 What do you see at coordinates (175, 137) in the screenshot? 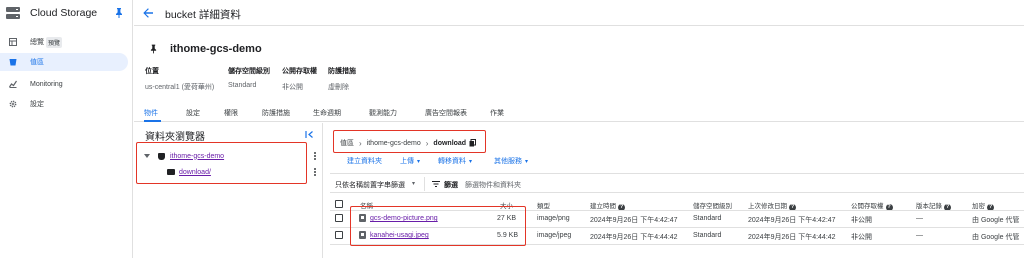
I see `folder-browser-title: 資料夾瀏覽器` at bounding box center [175, 137].